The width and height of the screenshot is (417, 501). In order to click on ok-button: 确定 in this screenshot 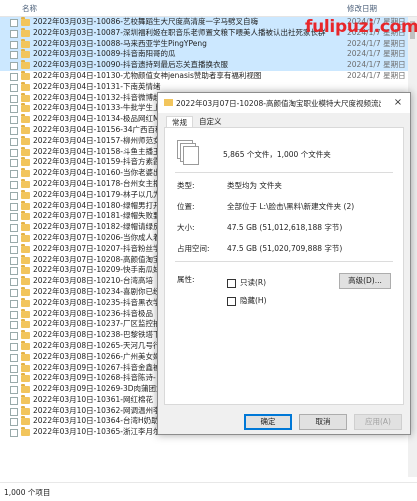, I will do `click(268, 422)`.